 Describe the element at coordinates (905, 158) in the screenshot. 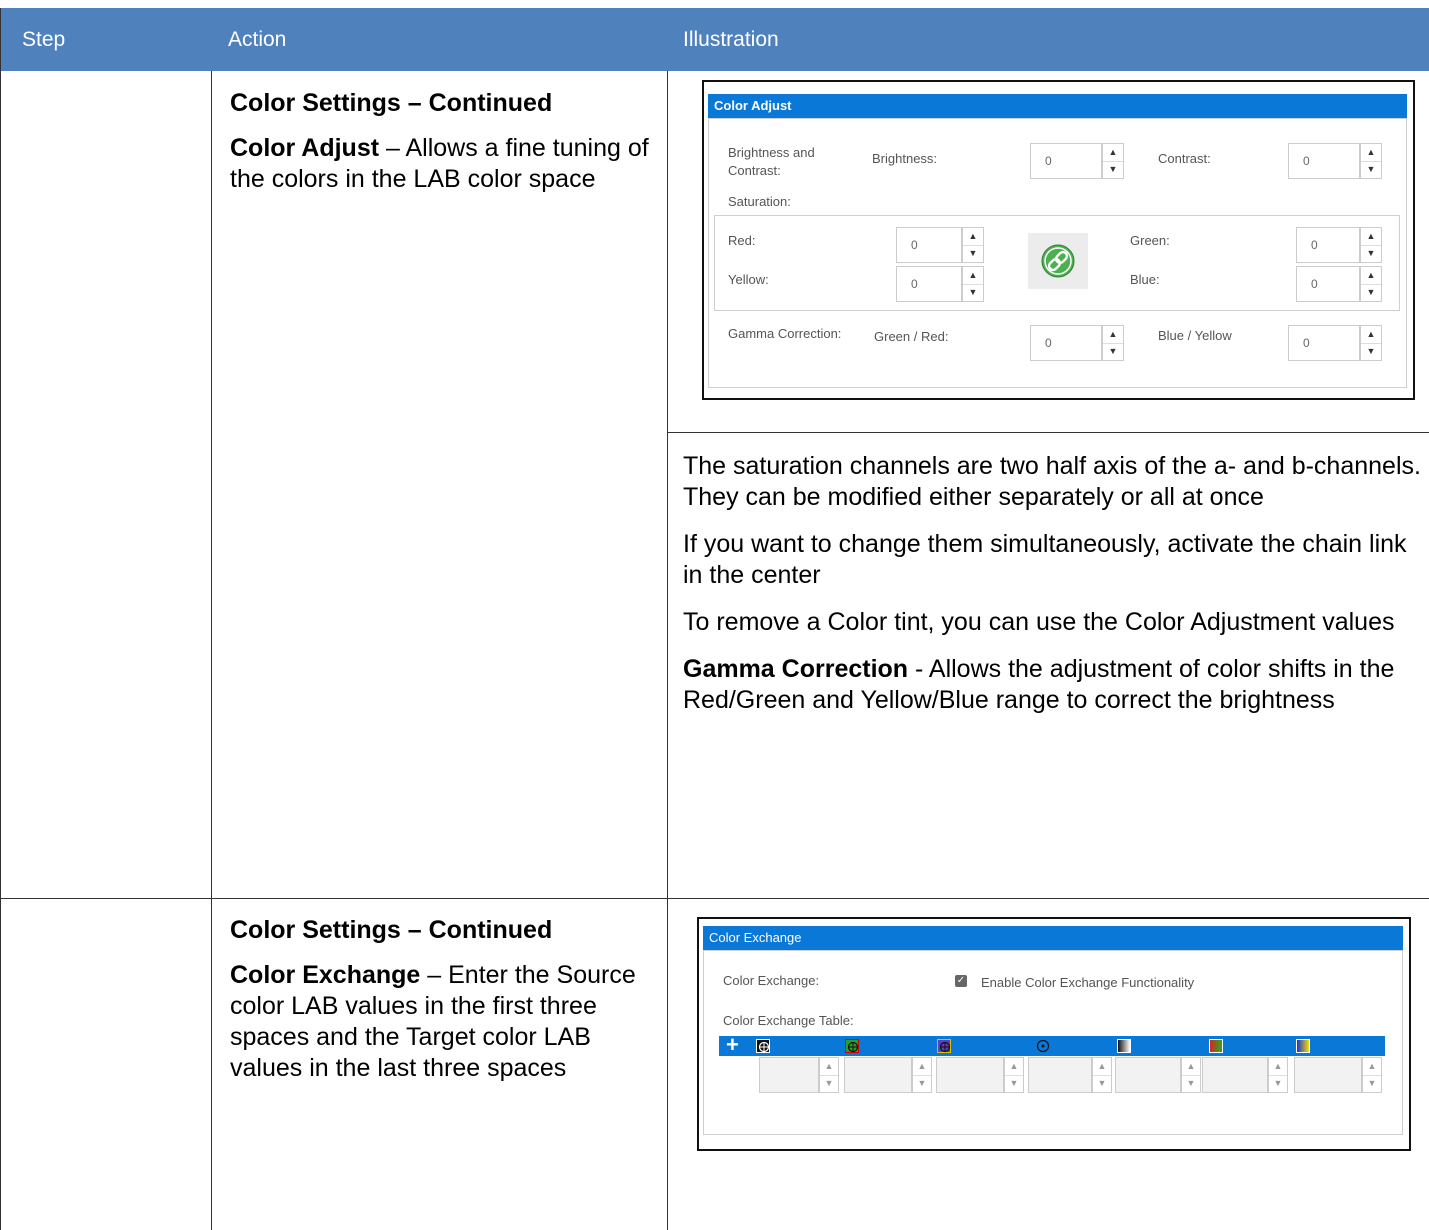

I see `brightness-label: Brightness:` at that location.